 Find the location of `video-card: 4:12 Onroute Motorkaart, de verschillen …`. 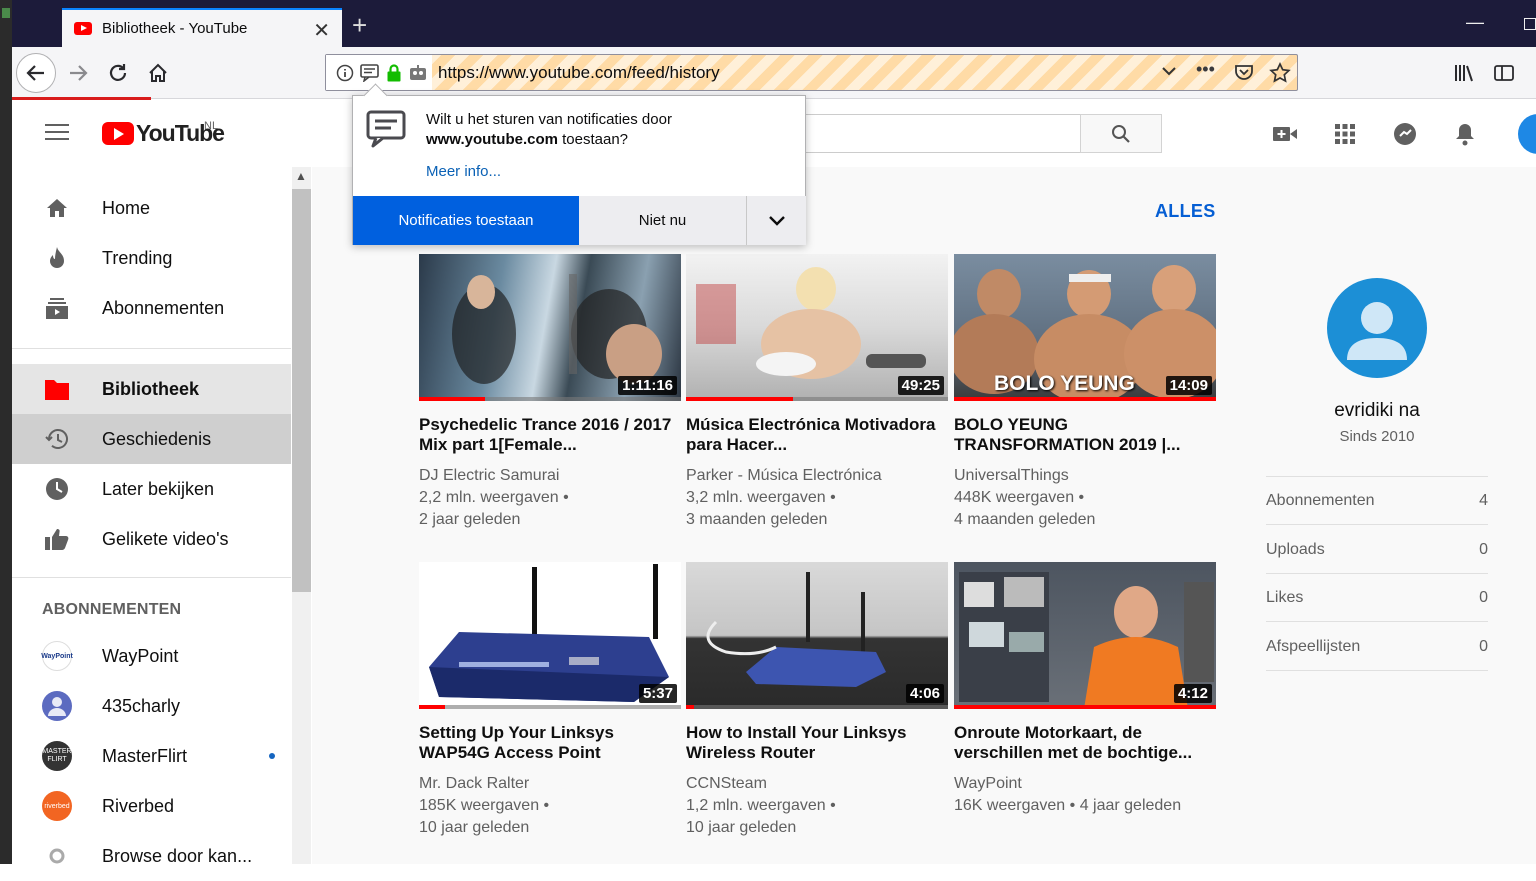

video-card: 4:12 Onroute Motorkaart, de verschillen … is located at coordinates (1085, 689).